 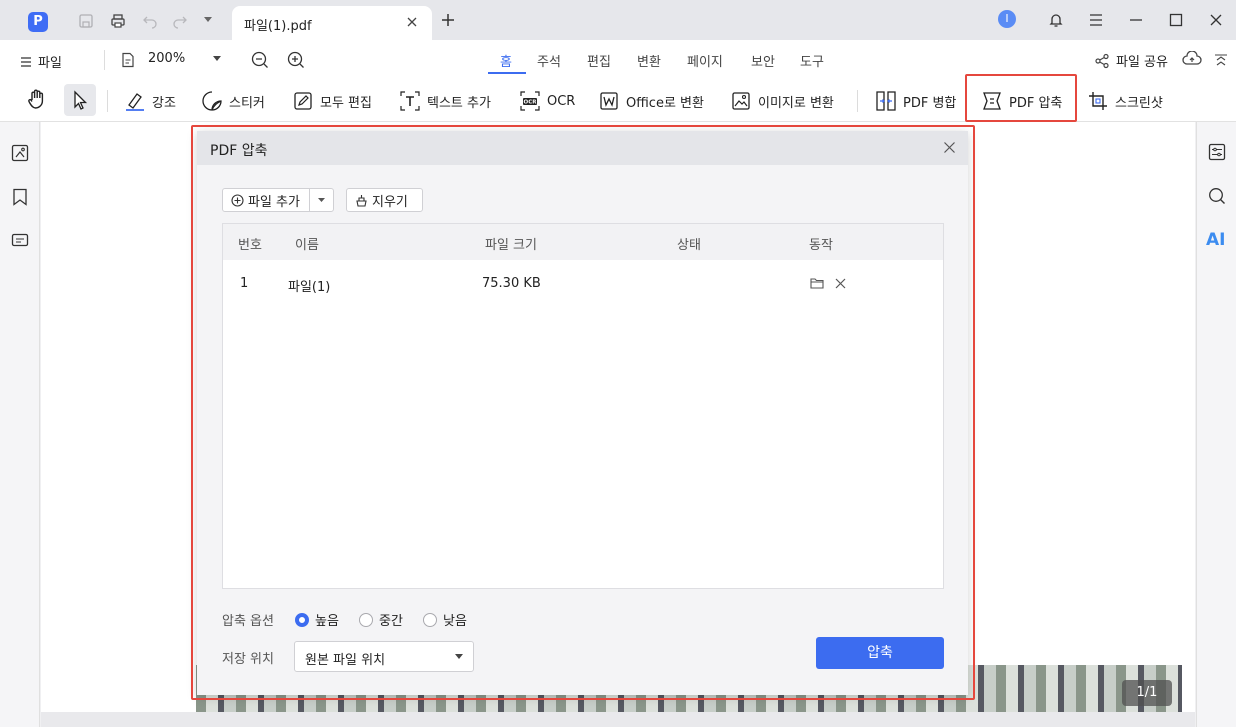 What do you see at coordinates (1136, 20) in the screenshot?
I see `minimize-icon` at bounding box center [1136, 20].